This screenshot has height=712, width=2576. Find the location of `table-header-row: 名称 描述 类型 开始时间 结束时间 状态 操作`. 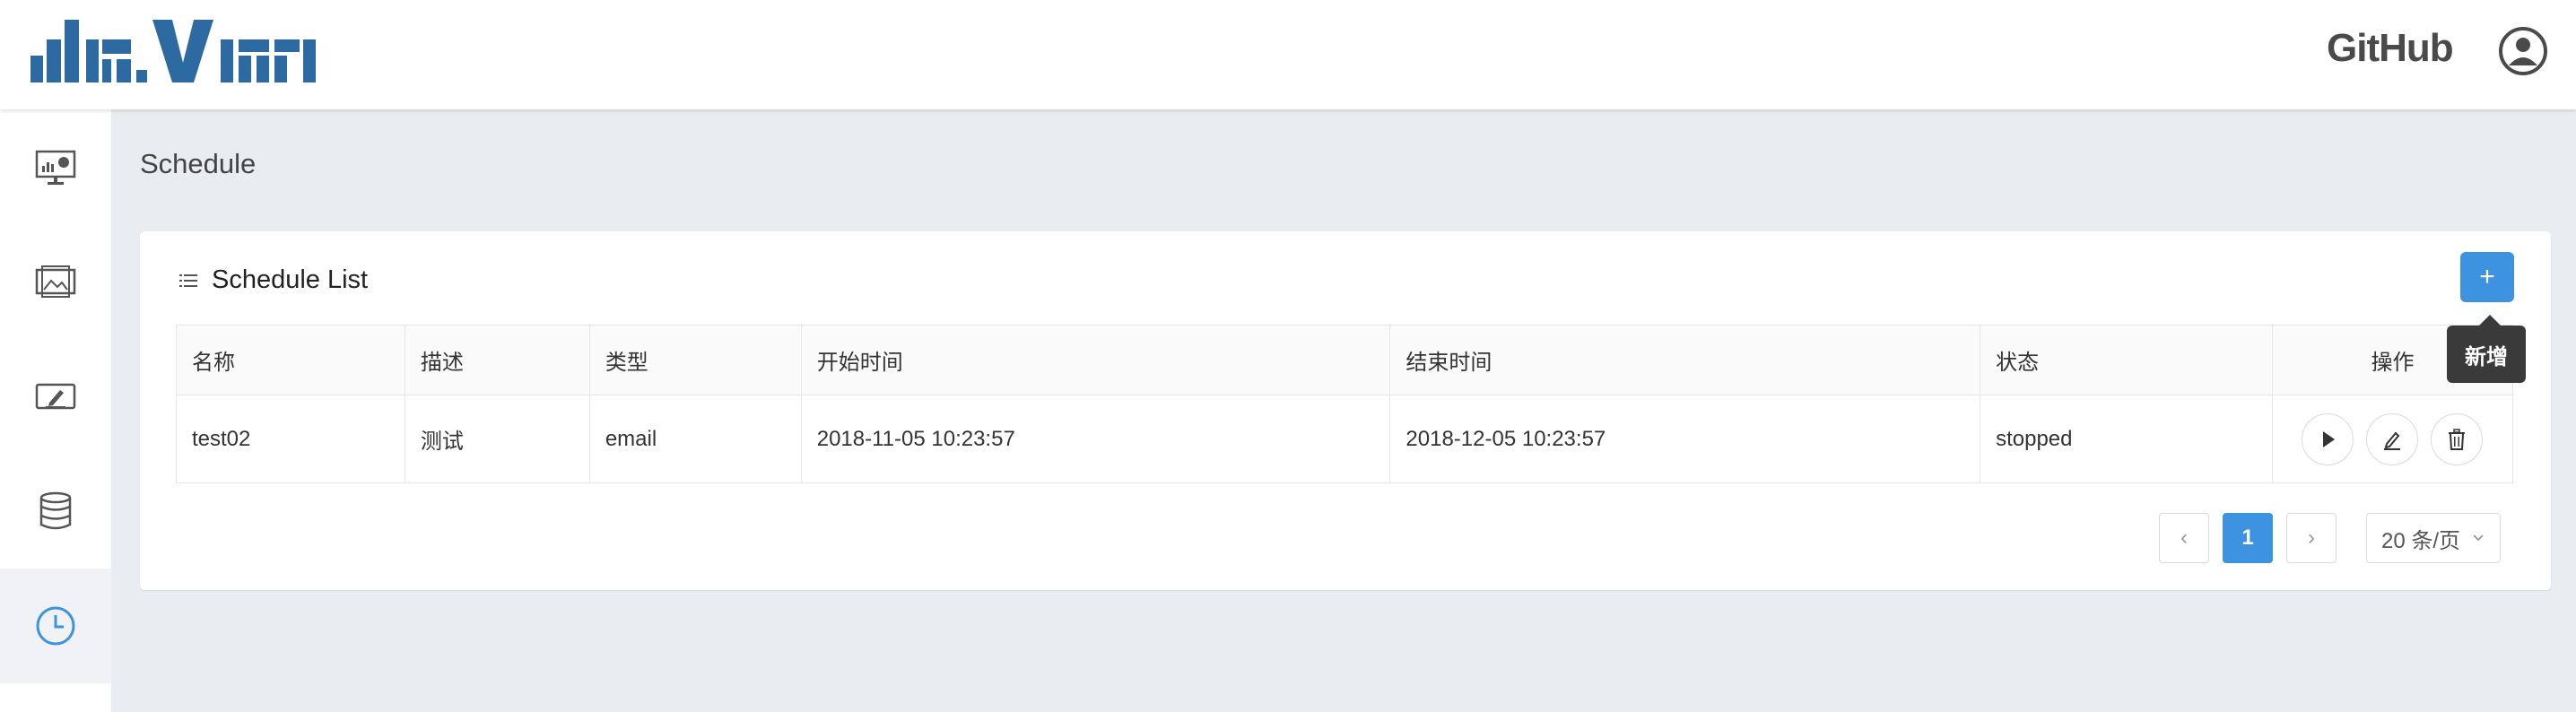

table-header-row: 名称 描述 类型 开始时间 结束时间 状态 操作 is located at coordinates (1345, 360).